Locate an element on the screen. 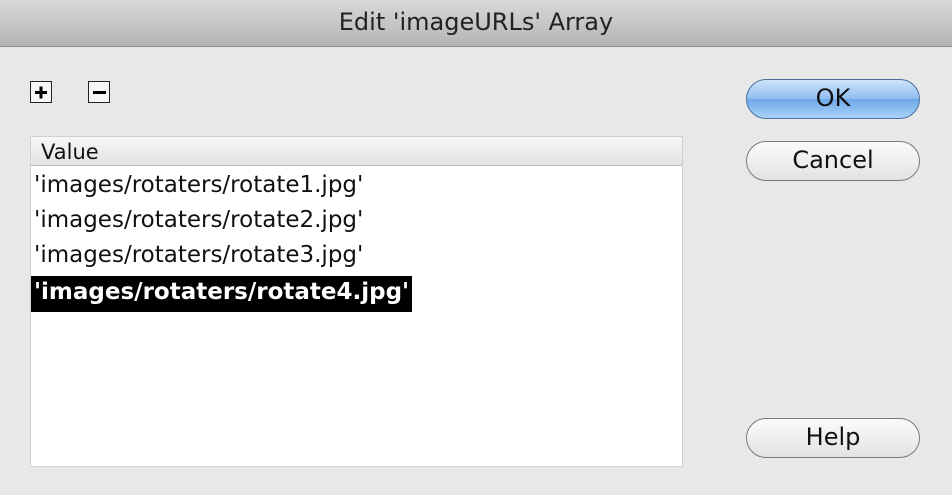 The width and height of the screenshot is (952, 495). list-item-text: 'images/rotaters/rotate1.jpg' is located at coordinates (199, 185).